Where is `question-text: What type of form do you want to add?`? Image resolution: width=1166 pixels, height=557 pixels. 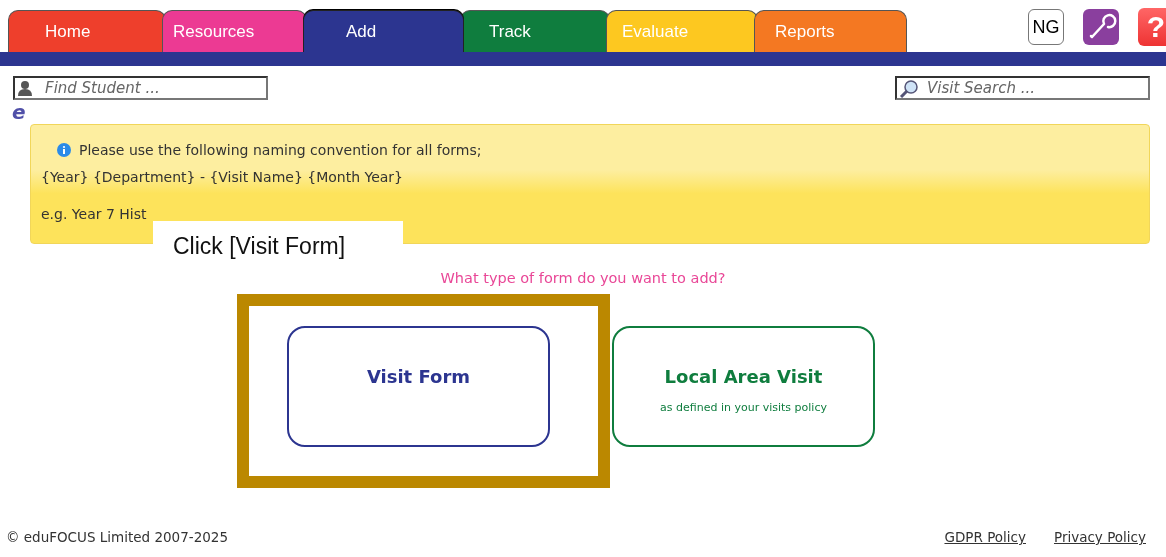
question-text: What type of form do you want to add? is located at coordinates (583, 278).